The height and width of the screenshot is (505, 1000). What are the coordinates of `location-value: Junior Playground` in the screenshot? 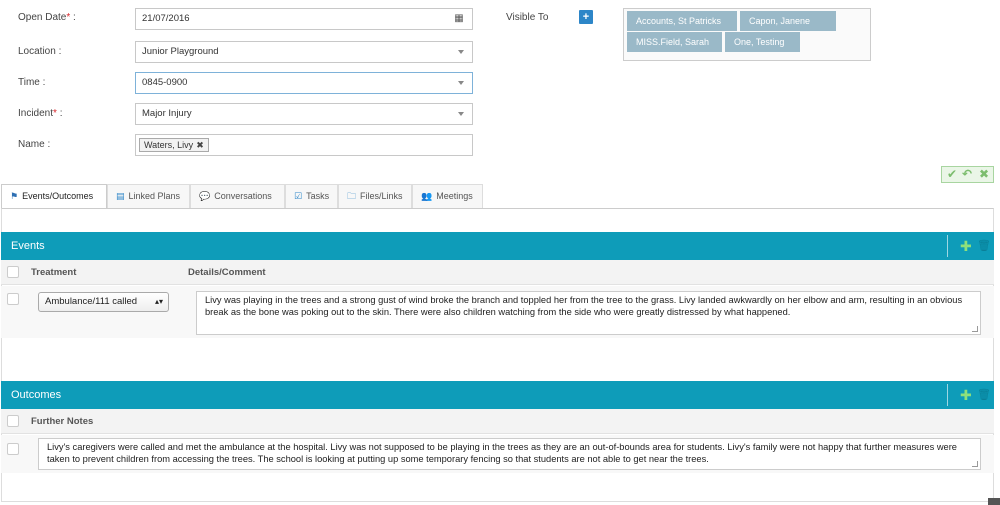 It's located at (180, 51).